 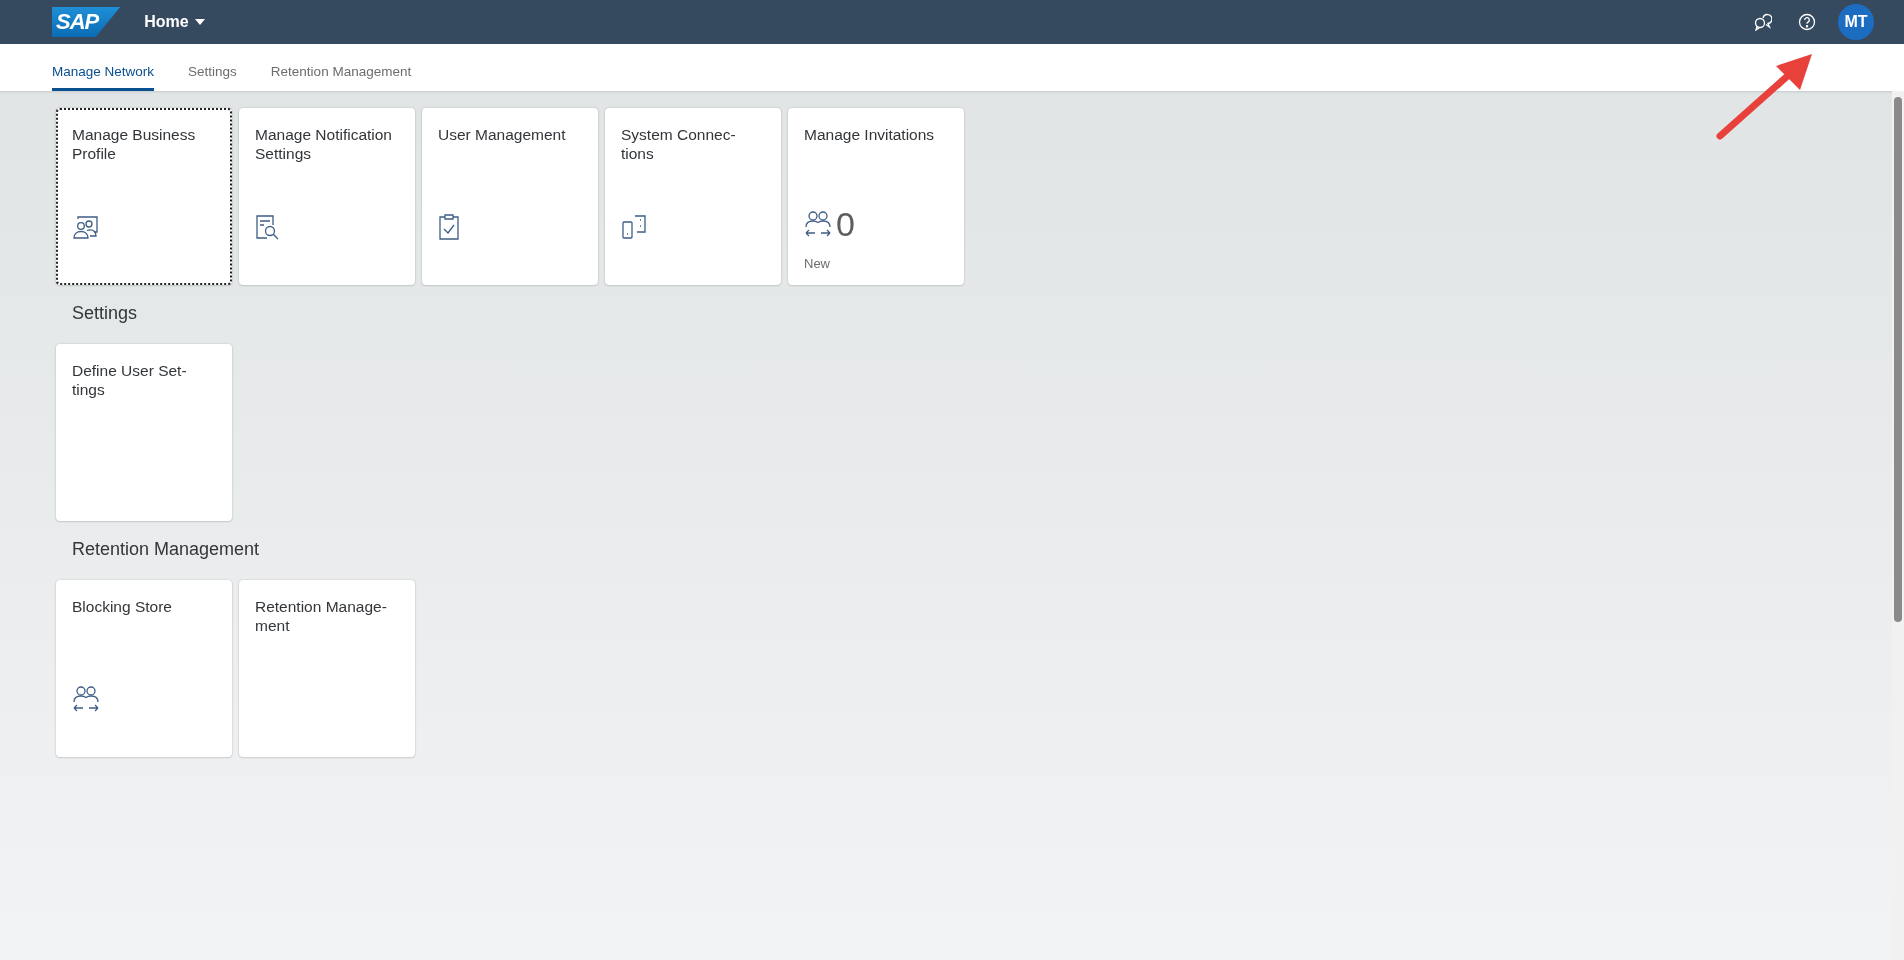 I want to click on devices-icon, so click(x=634, y=227).